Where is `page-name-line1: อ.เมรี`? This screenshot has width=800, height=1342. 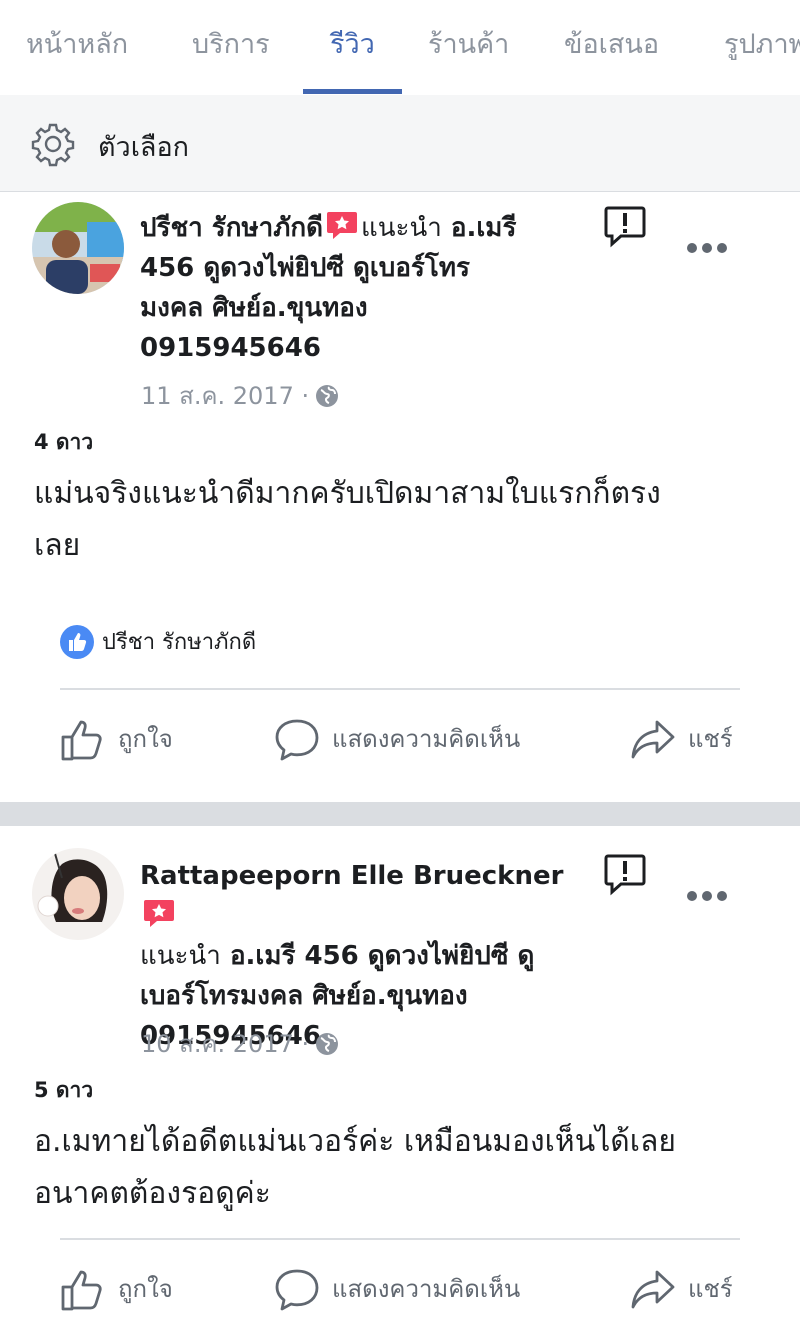 page-name-line1: อ.เมรี is located at coordinates (483, 228).